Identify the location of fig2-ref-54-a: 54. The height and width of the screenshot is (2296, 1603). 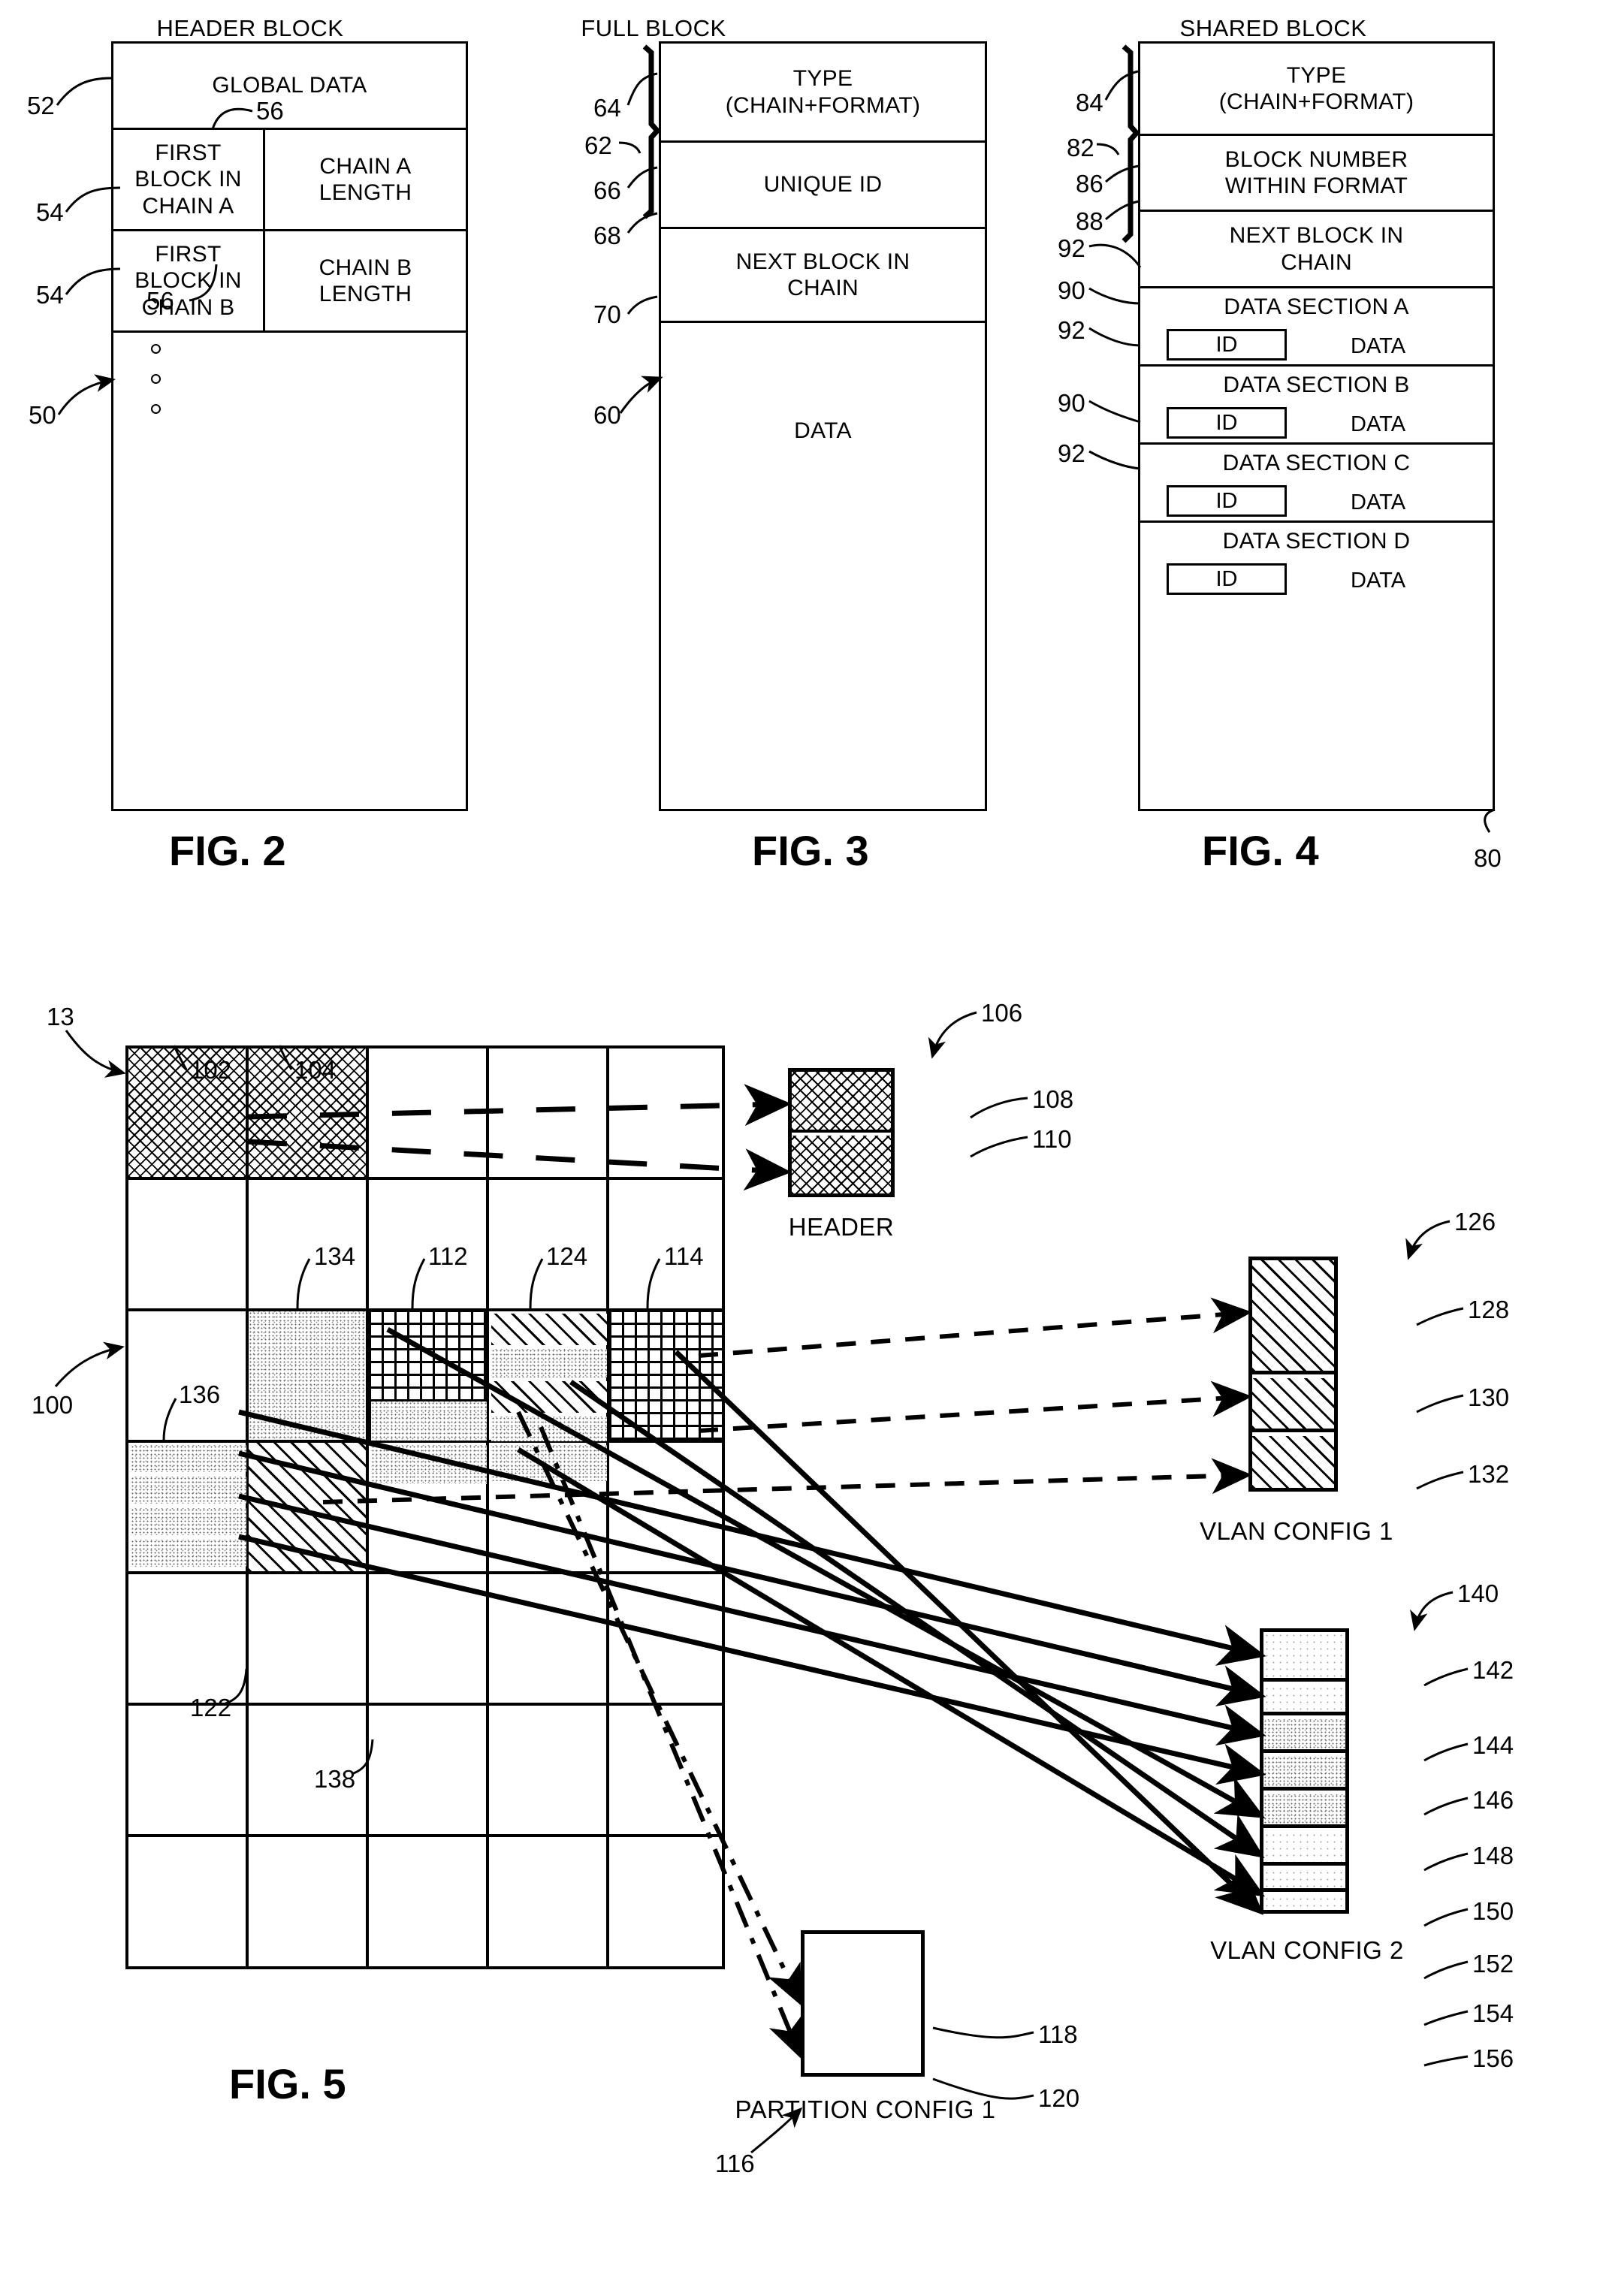
(50, 212).